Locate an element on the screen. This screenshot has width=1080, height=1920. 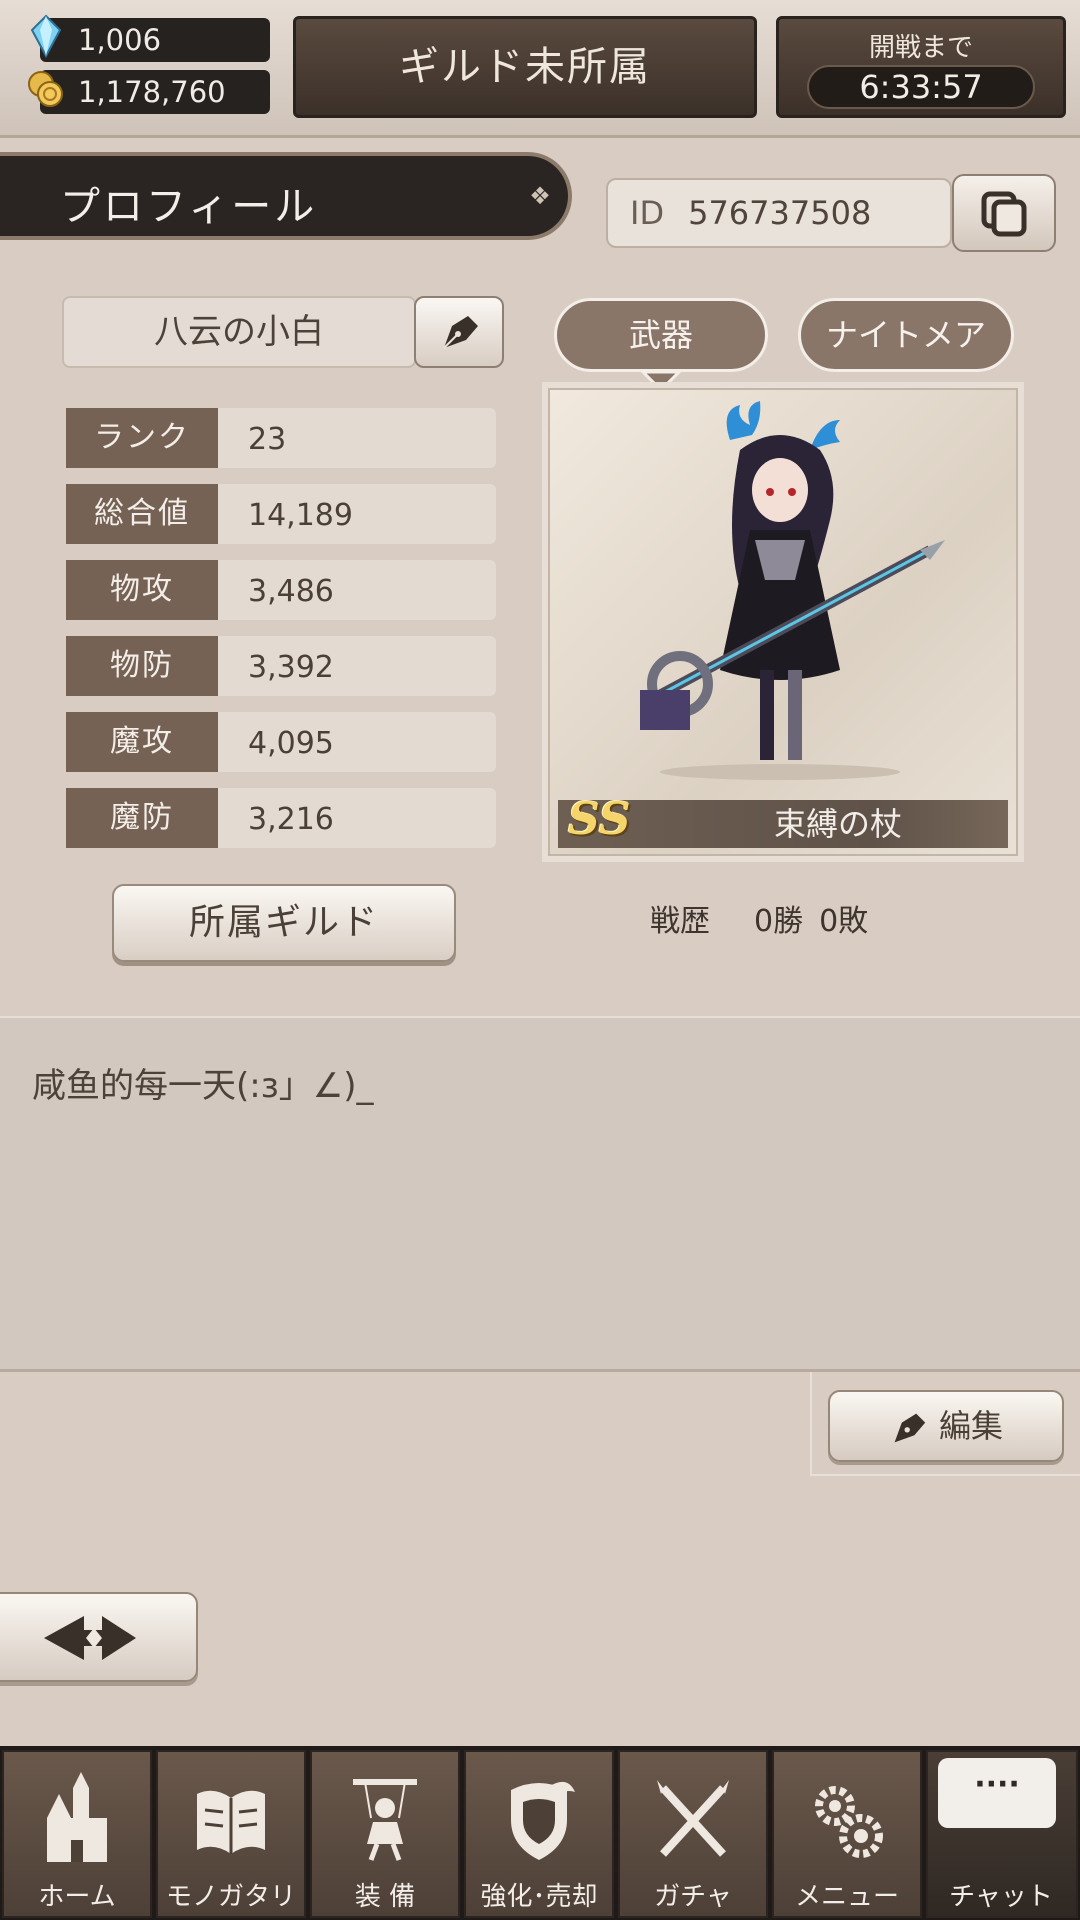
nav-label-enhance-sell: 強化･売却 is located at coordinates (539, 1897).